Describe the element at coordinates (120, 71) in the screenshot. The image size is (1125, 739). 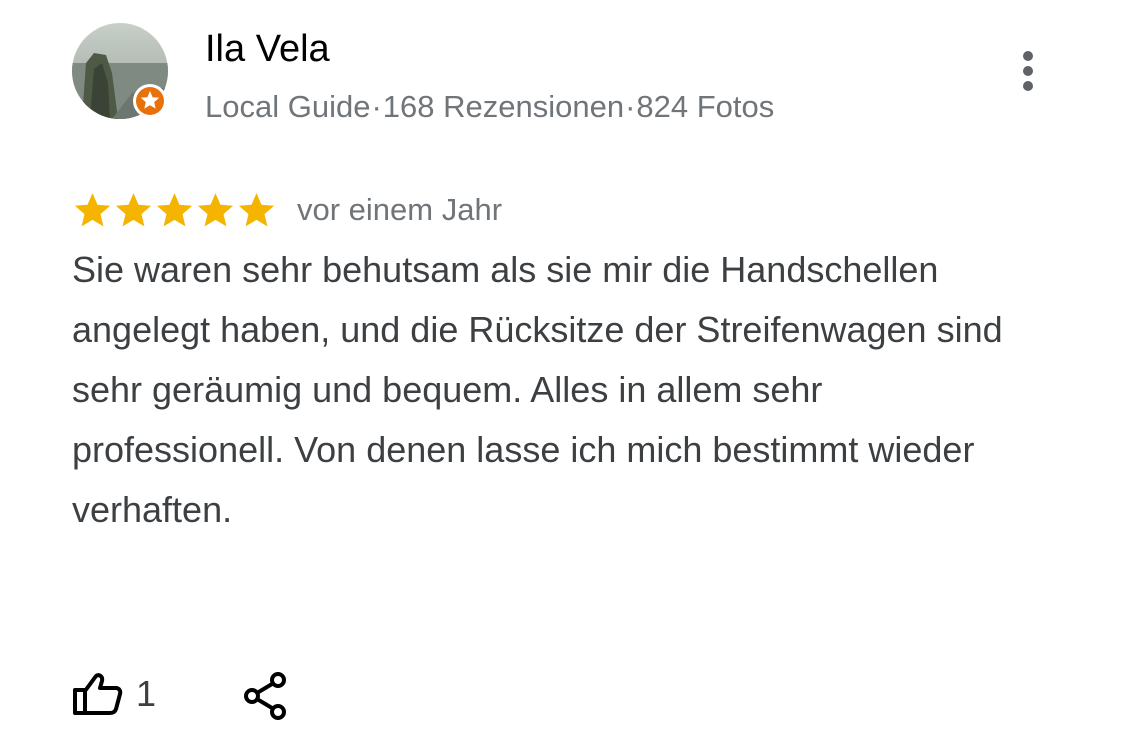
I see `avatar` at that location.